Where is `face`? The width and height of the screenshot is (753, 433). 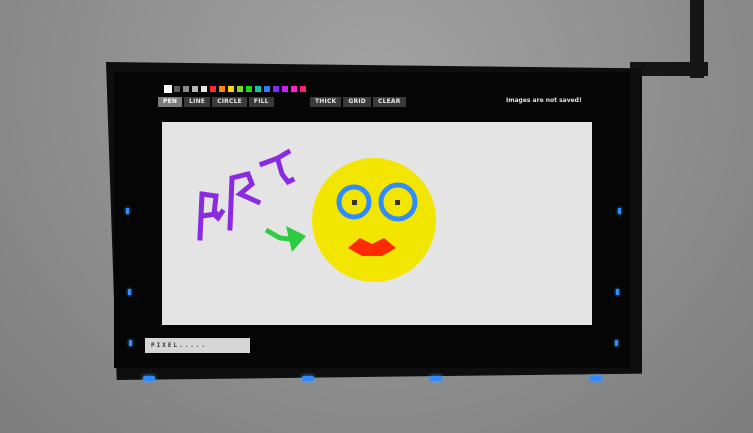
face is located at coordinates (374, 220).